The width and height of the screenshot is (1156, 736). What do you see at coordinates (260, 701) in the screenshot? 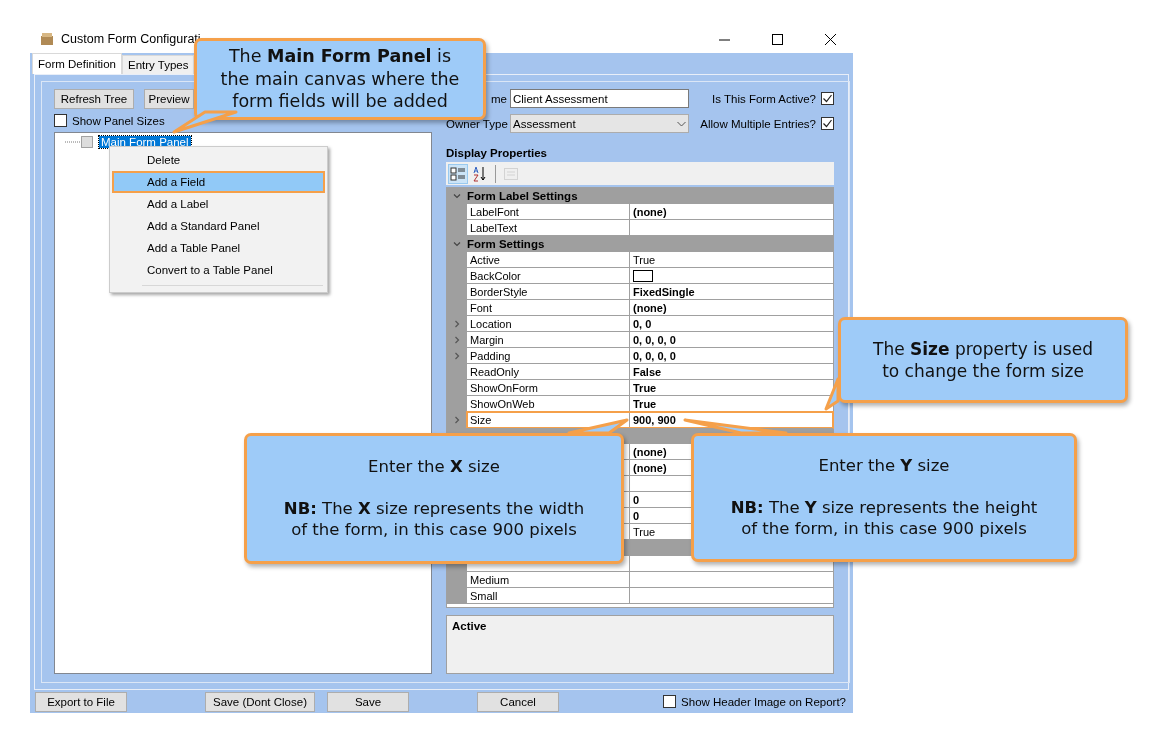
I see `footer-button: Save (Dont Close)` at bounding box center [260, 701].